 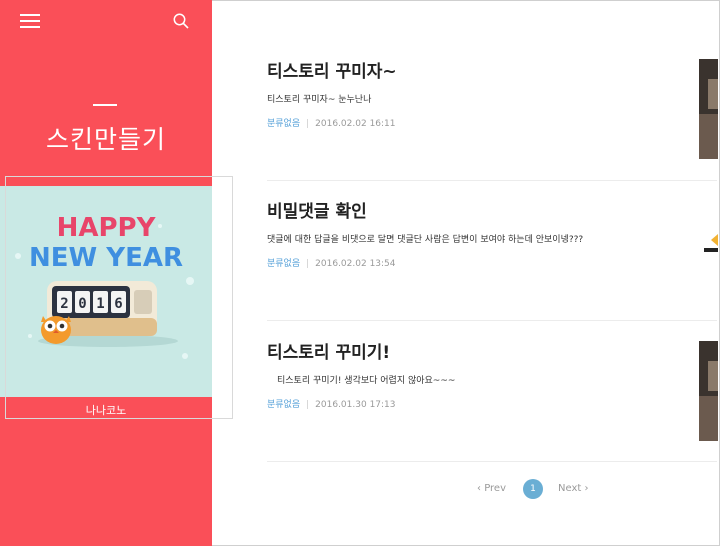 What do you see at coordinates (492, 122) in the screenshot?
I see `post-meta: 분류없음 | 2016.02.02 16:11` at bounding box center [492, 122].